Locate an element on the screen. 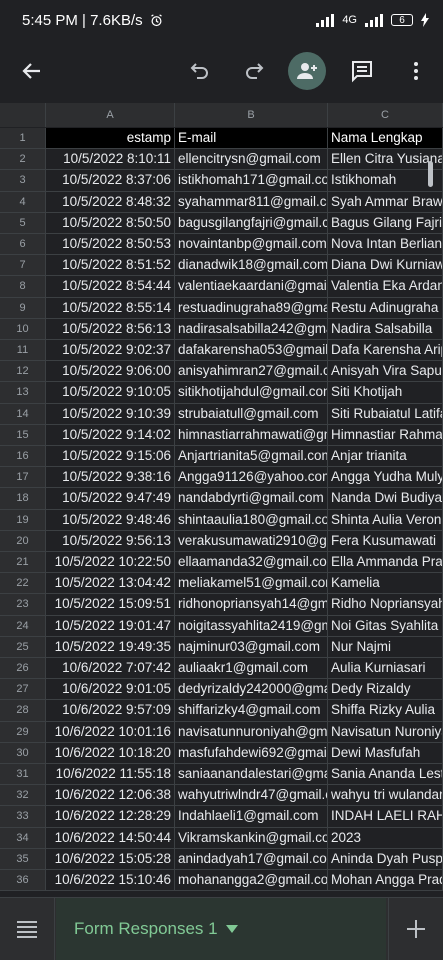 The height and width of the screenshot is (960, 443). timestamp-cell: 10/5/2022 9:10:39 is located at coordinates (110, 413).